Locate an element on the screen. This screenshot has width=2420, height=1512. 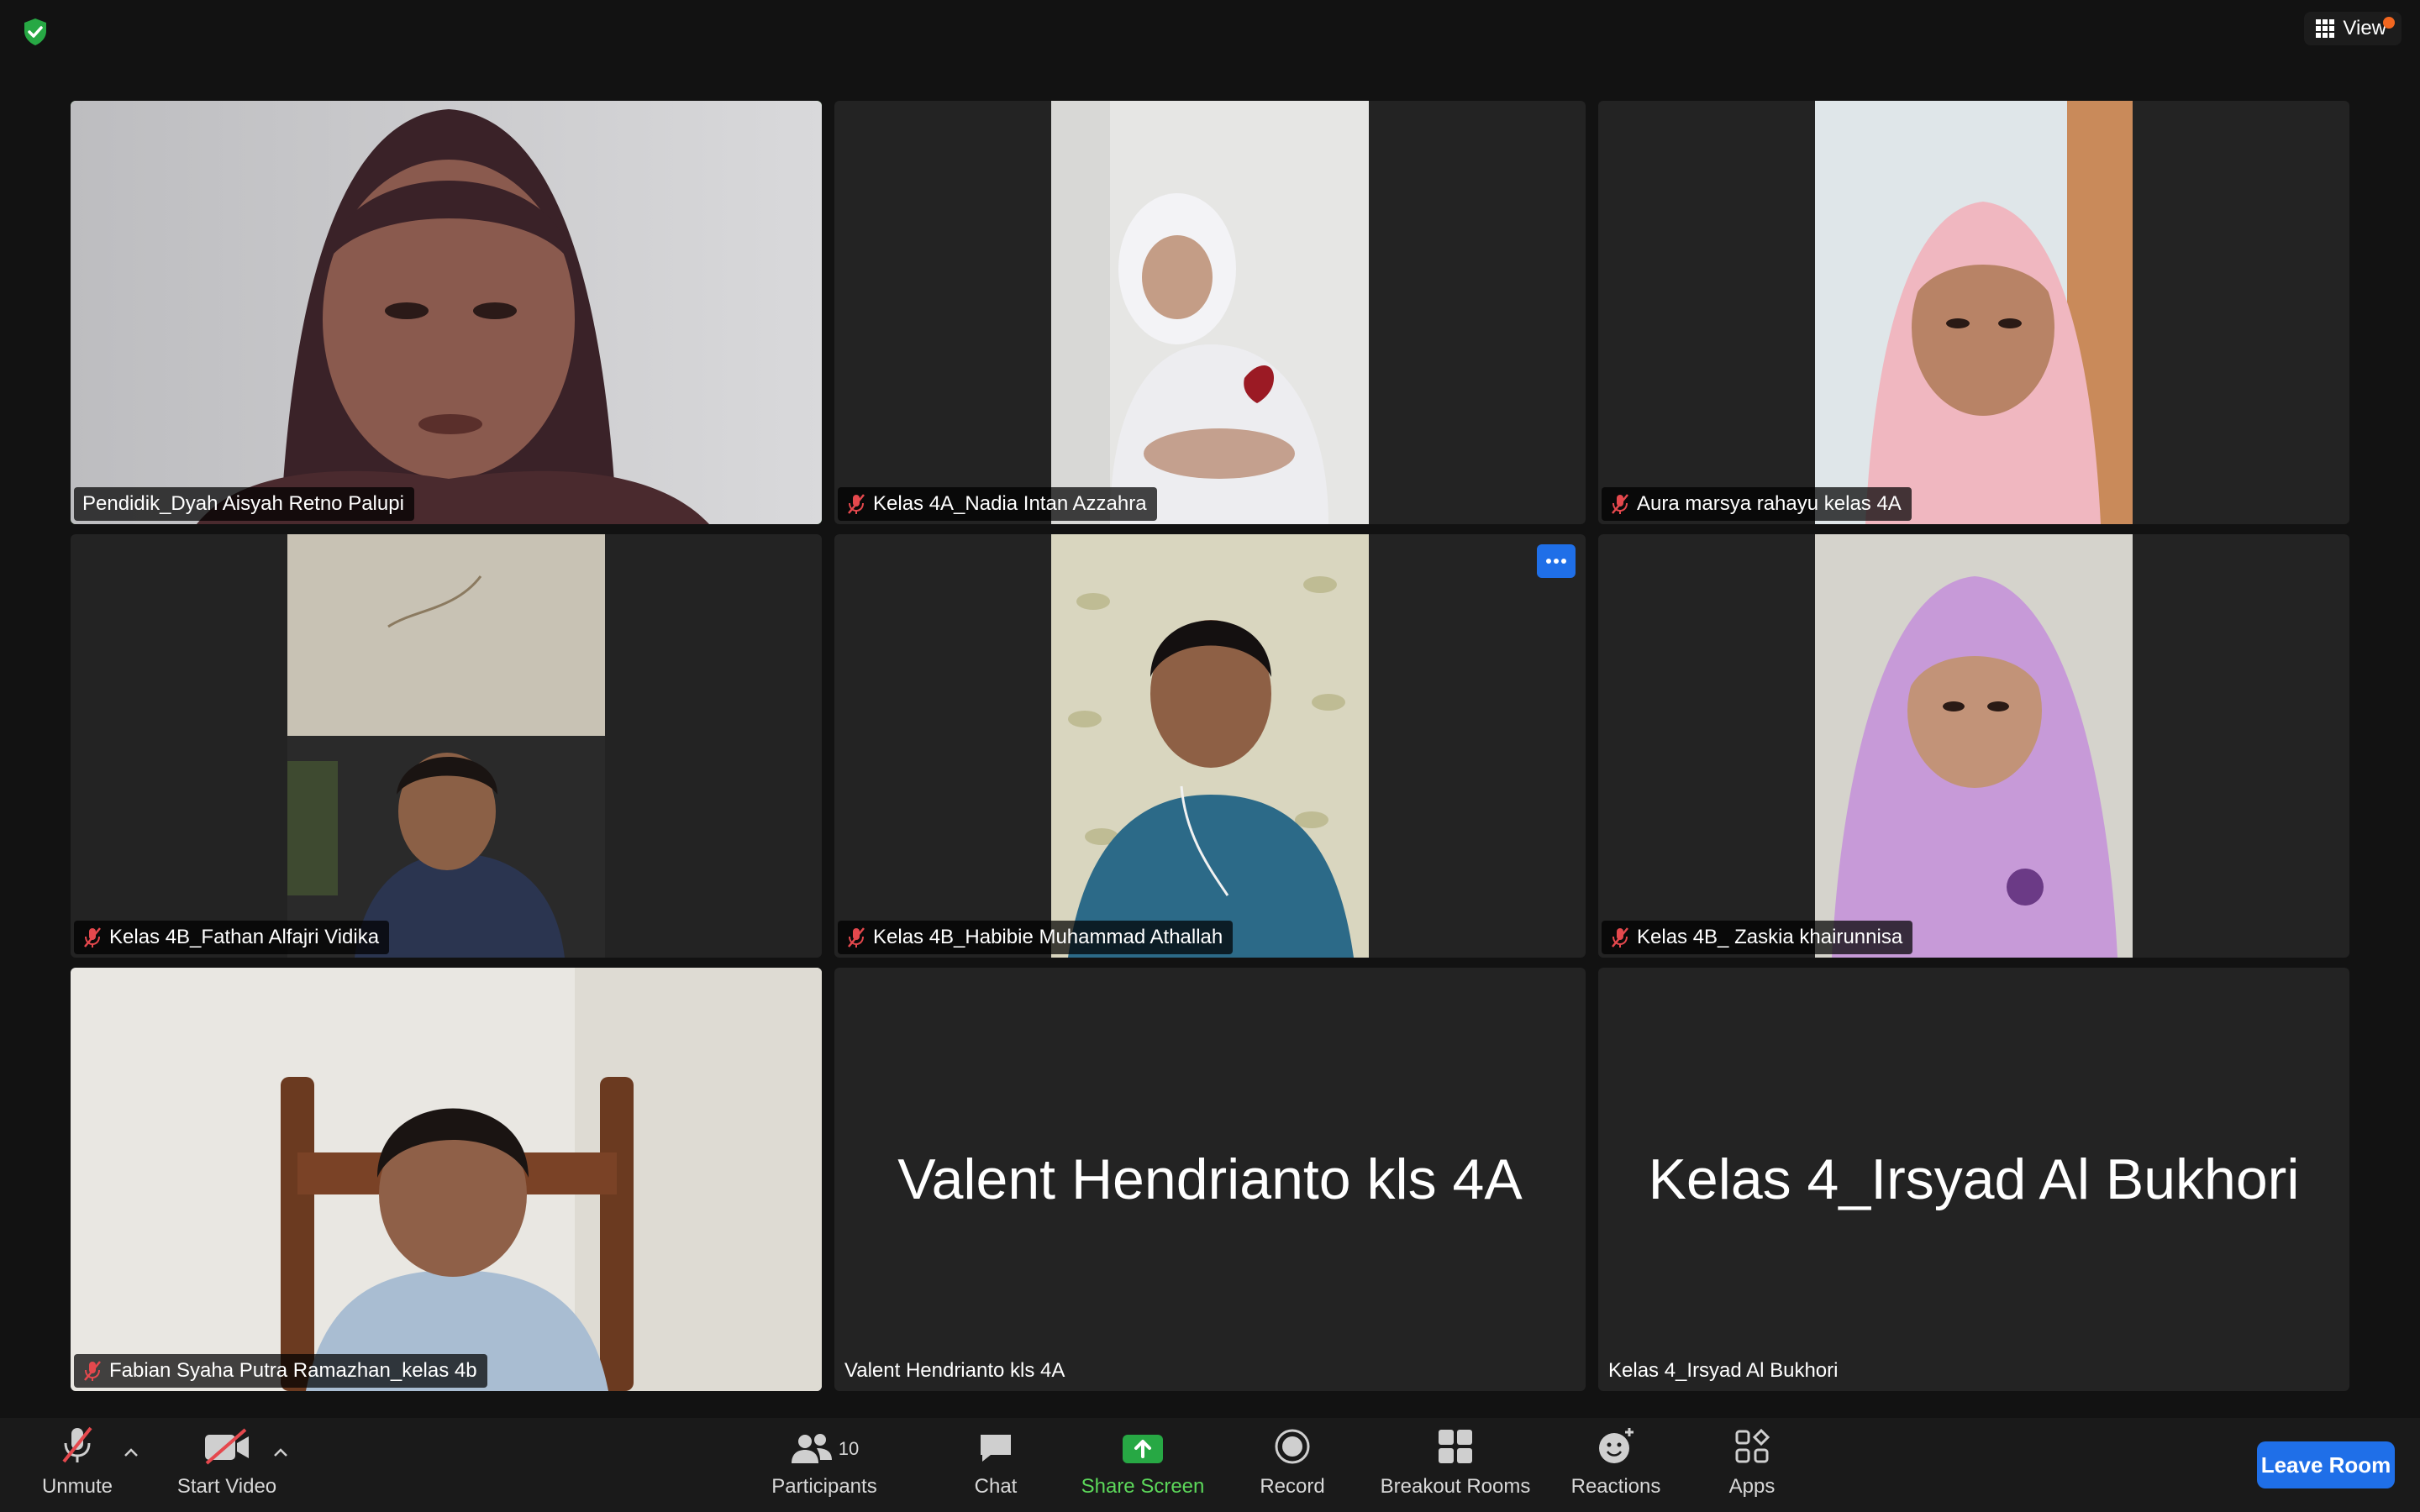
start-video-button: Start Video is located at coordinates (227, 1465).